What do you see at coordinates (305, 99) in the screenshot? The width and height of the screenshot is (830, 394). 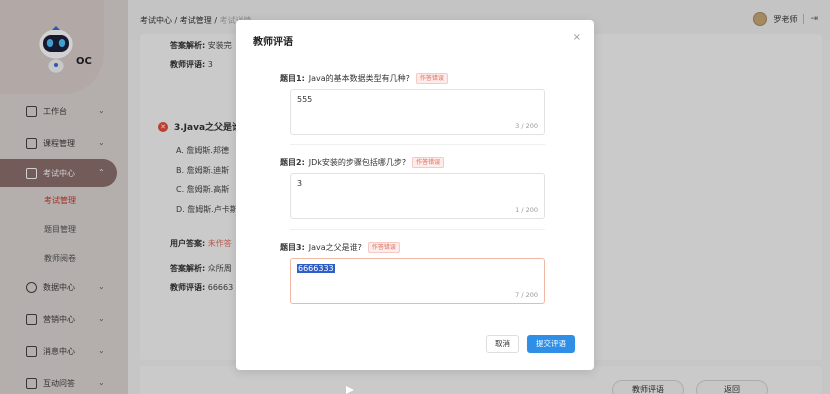 I see `comment-value: 555` at bounding box center [305, 99].